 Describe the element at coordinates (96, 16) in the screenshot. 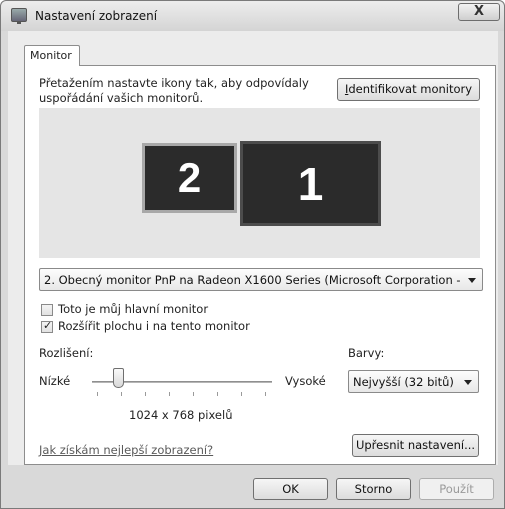

I see `window-title: Nastavení zobrazení` at that location.